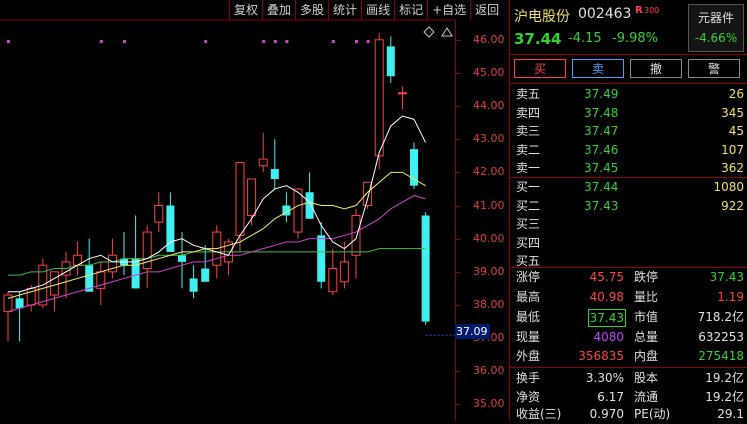  I want to click on total-vol-value: 632253, so click(721, 337).